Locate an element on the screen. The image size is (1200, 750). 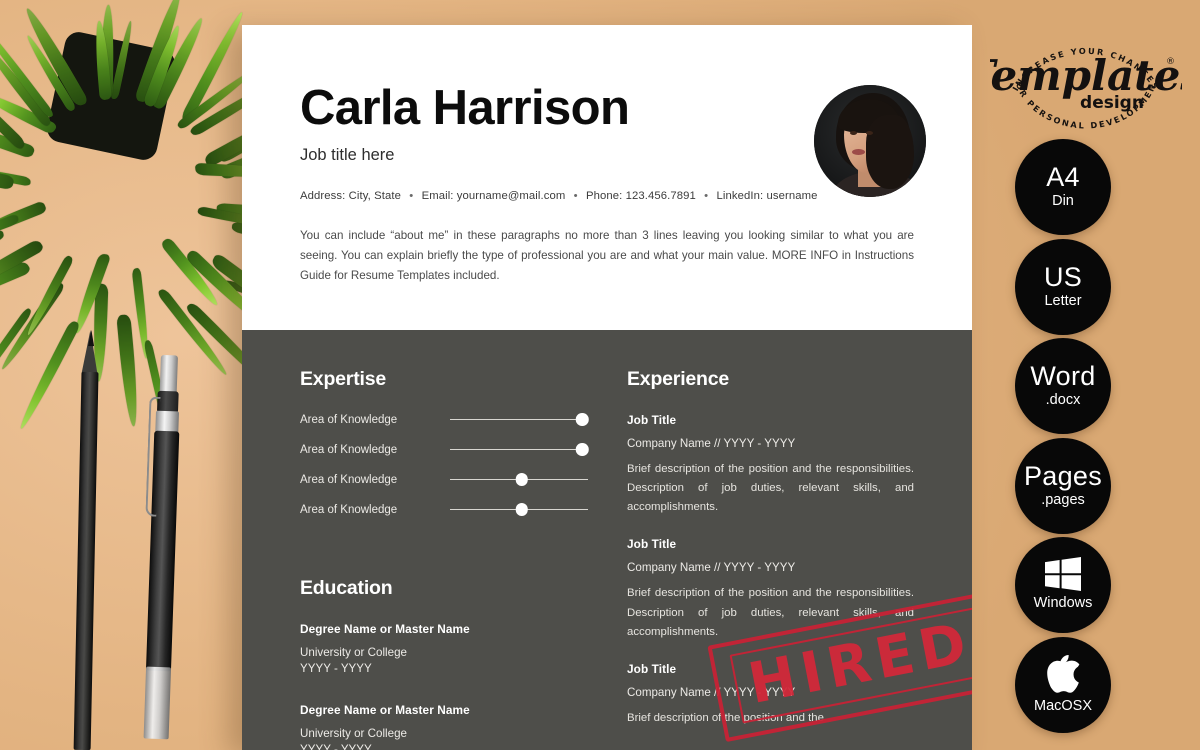
badge-primary-label: Word is located at coordinates (1063, 376).